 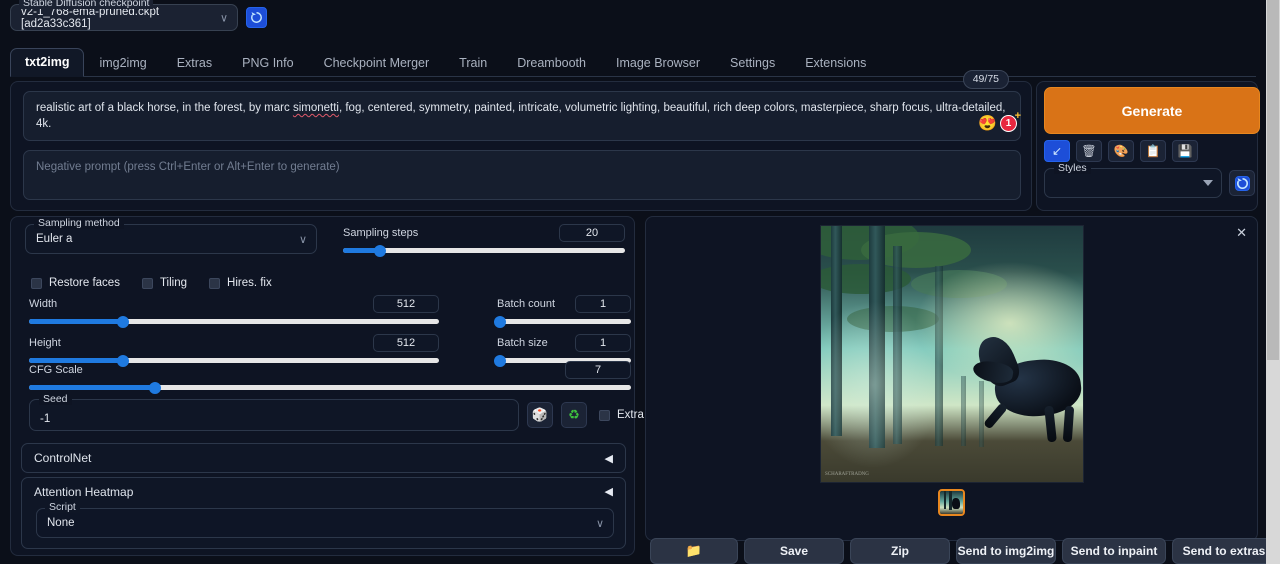 I want to click on hires-fix-checkbox: Hires. fix, so click(x=240, y=283).